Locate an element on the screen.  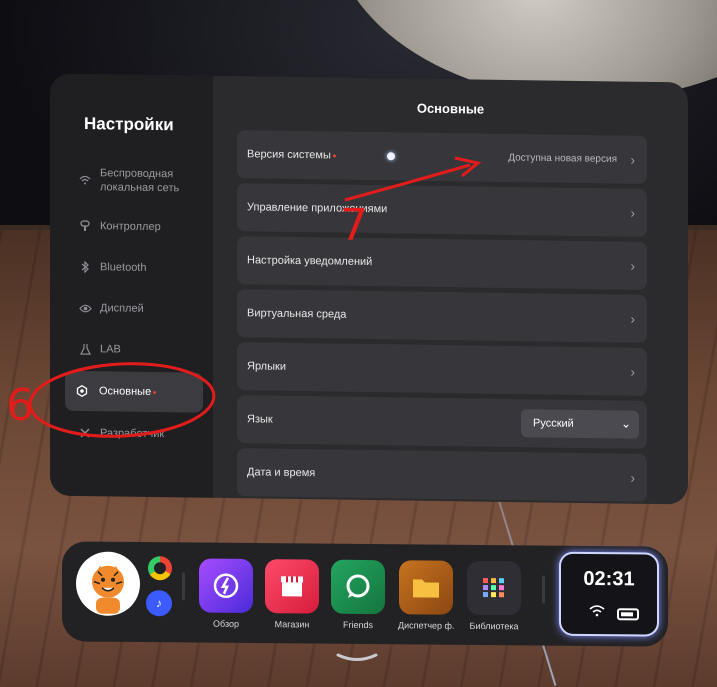
sidebar-item-developer: Разработчик is located at coordinates (121, 433).